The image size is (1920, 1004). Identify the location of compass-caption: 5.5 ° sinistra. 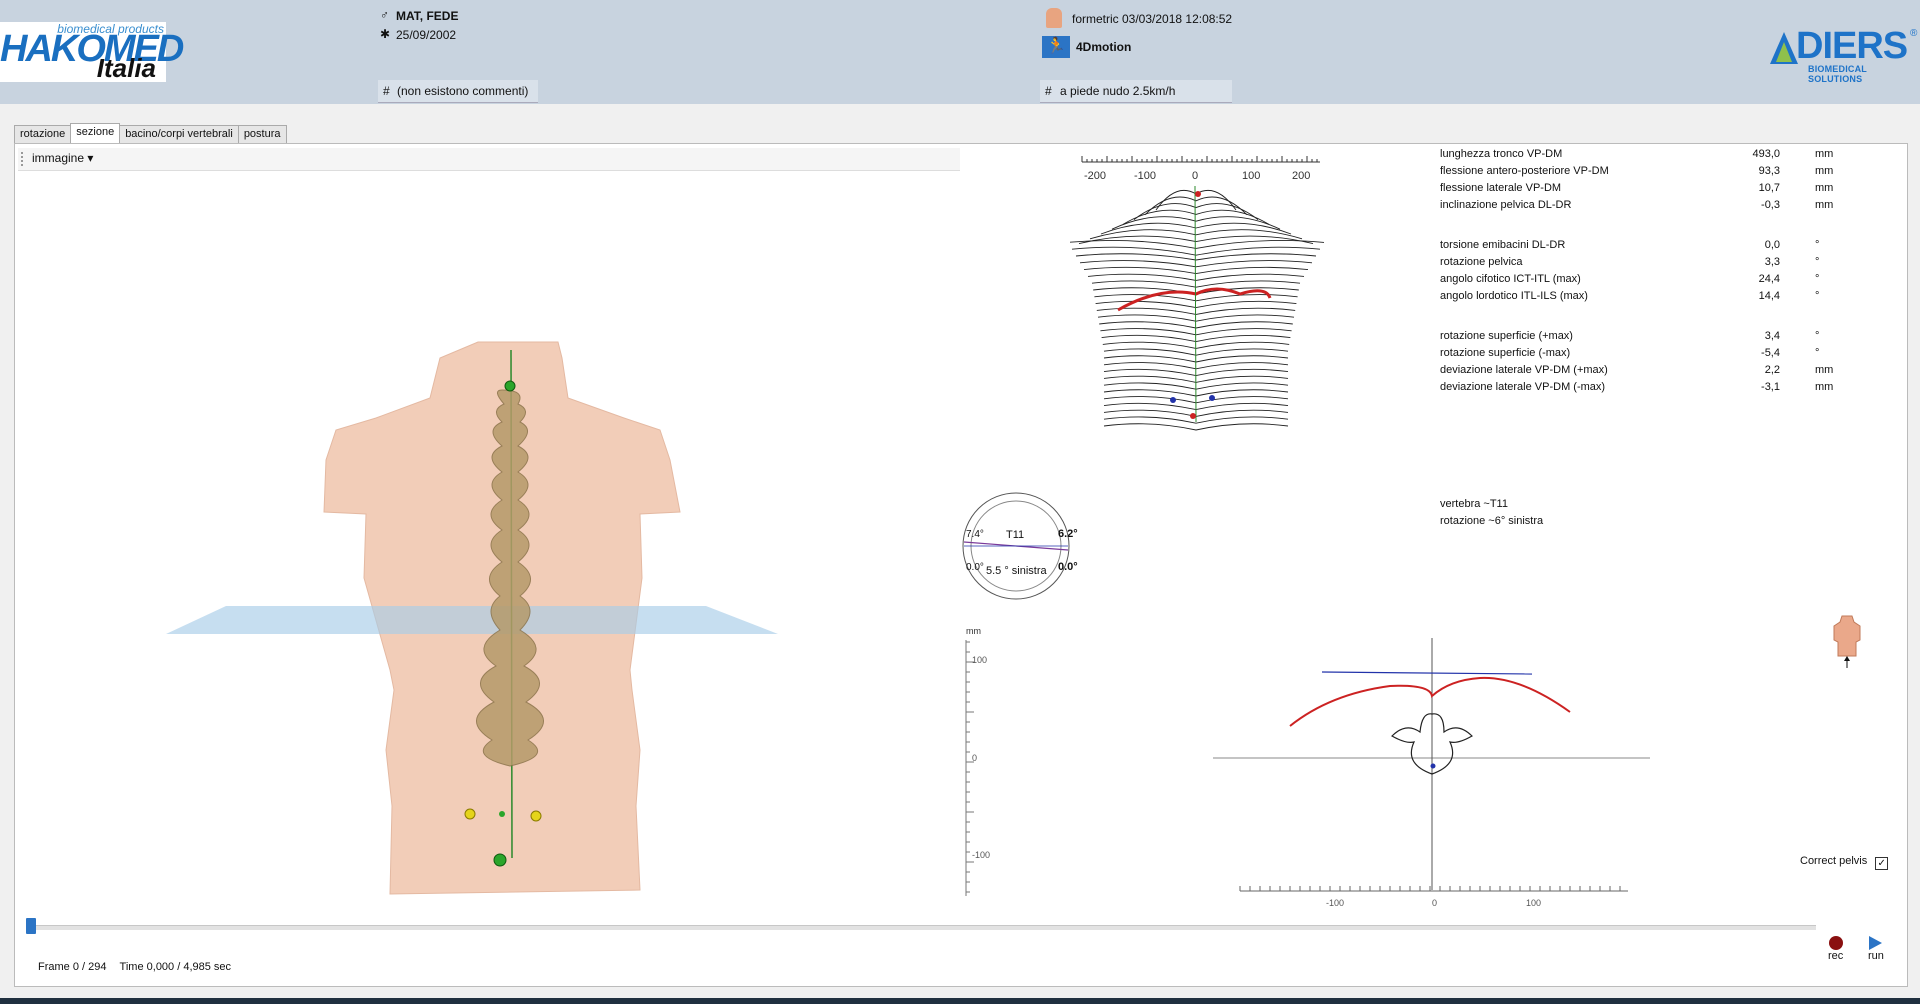
(1017, 571).